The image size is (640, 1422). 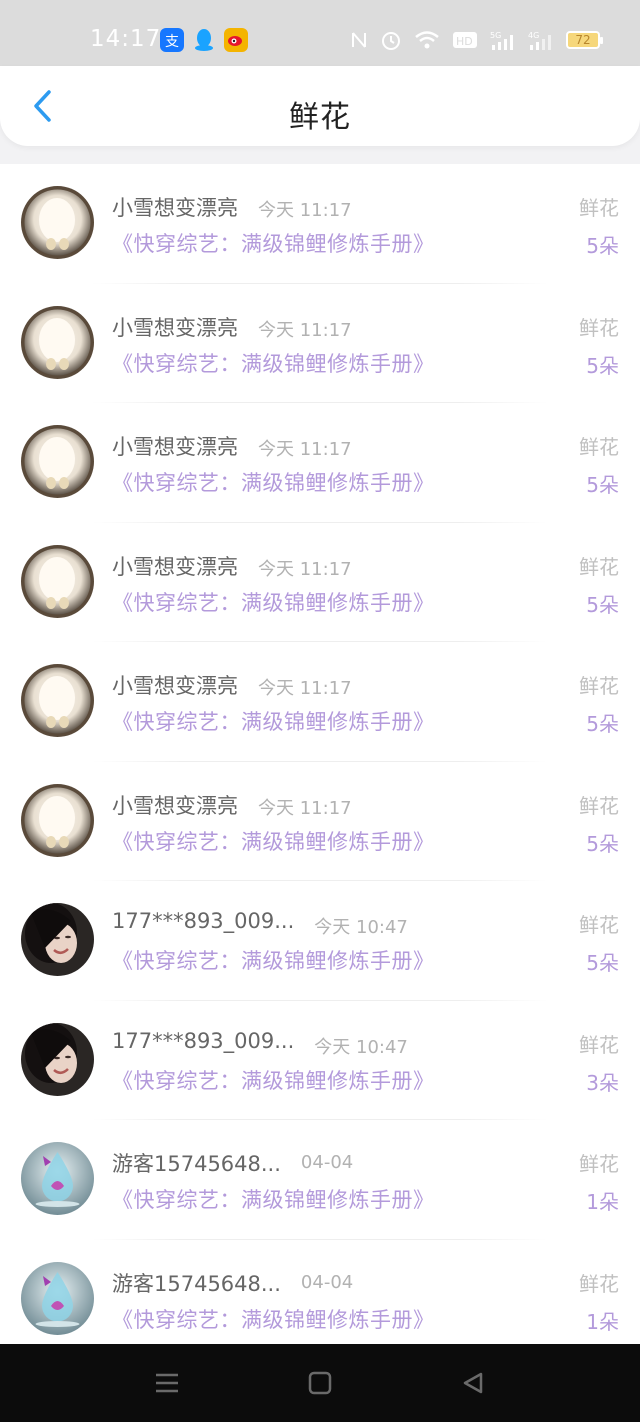 I want to click on header-bar: 鲜花, so click(x=320, y=106).